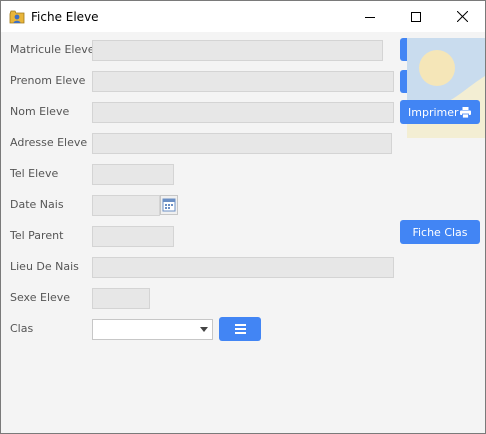  I want to click on date-picker-button, so click(169, 205).